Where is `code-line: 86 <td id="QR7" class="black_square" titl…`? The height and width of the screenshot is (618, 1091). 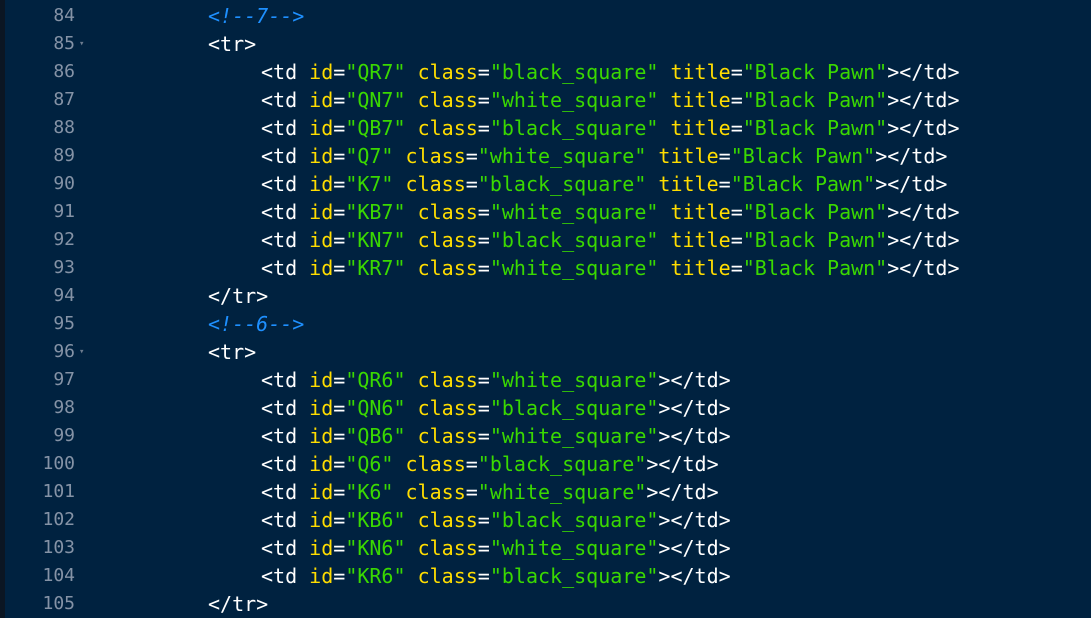
code-line: 86 <td id="QR7" class="black_square" titl… is located at coordinates (545, 72).